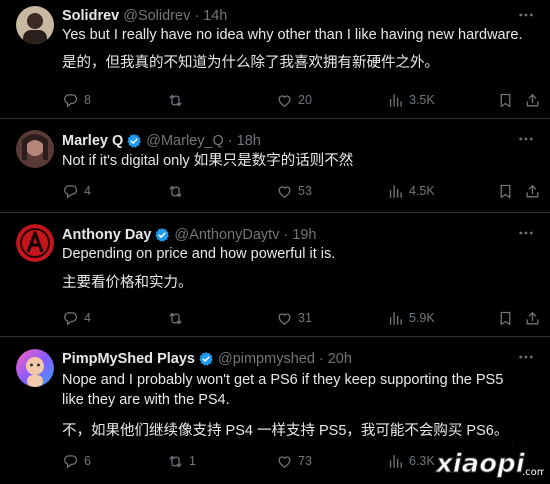  What do you see at coordinates (106, 235) in the screenshot?
I see `author-name: Anthony Day` at bounding box center [106, 235].